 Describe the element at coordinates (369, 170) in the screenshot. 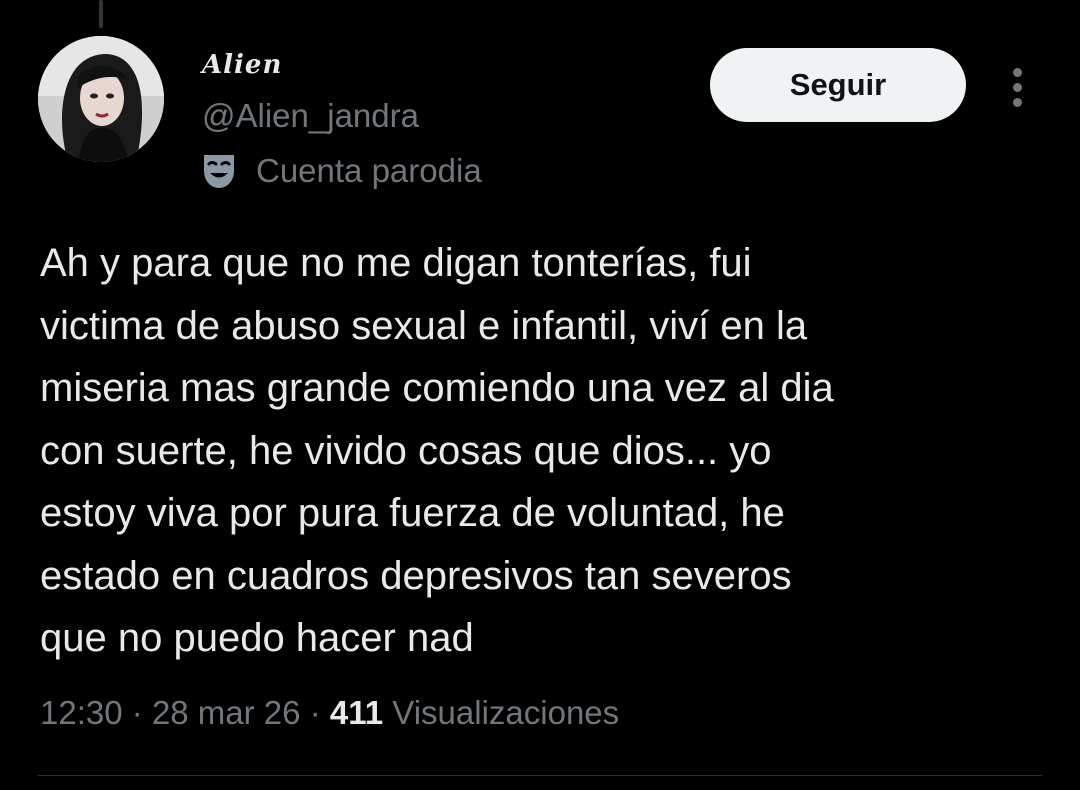

I see `parody-label-text: Cuenta parodia` at that location.